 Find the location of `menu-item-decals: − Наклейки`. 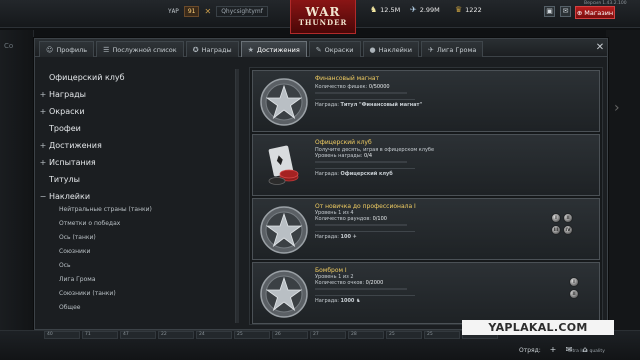

menu-item-decals: − Наклейки is located at coordinates (63, 196).